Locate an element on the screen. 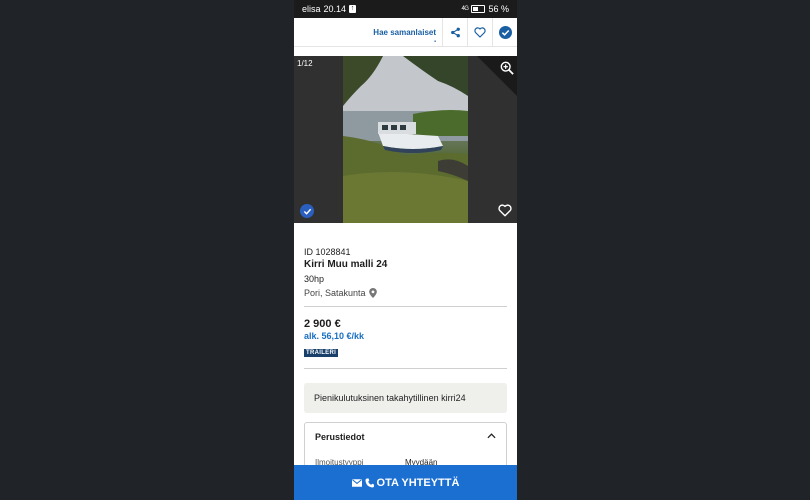 The width and height of the screenshot is (810, 500). share-icon is located at coordinates (455, 32).